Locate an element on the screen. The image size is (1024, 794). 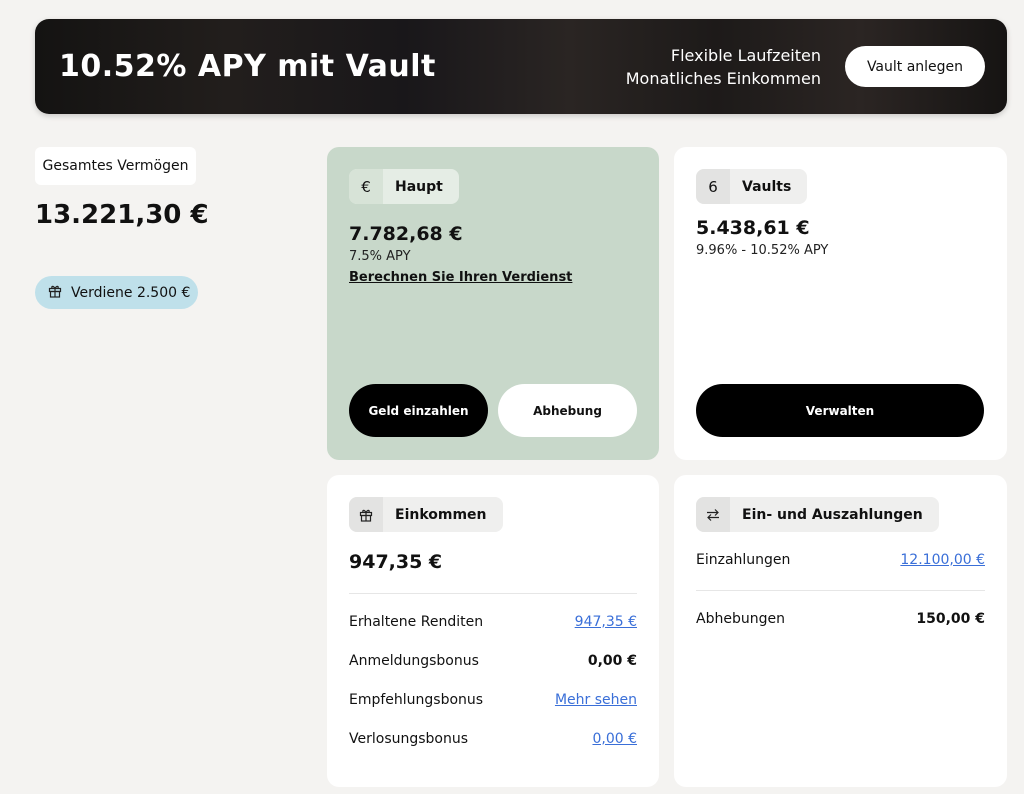
banner-feature-1: Flexible Laufzeiten is located at coordinates (745, 55).